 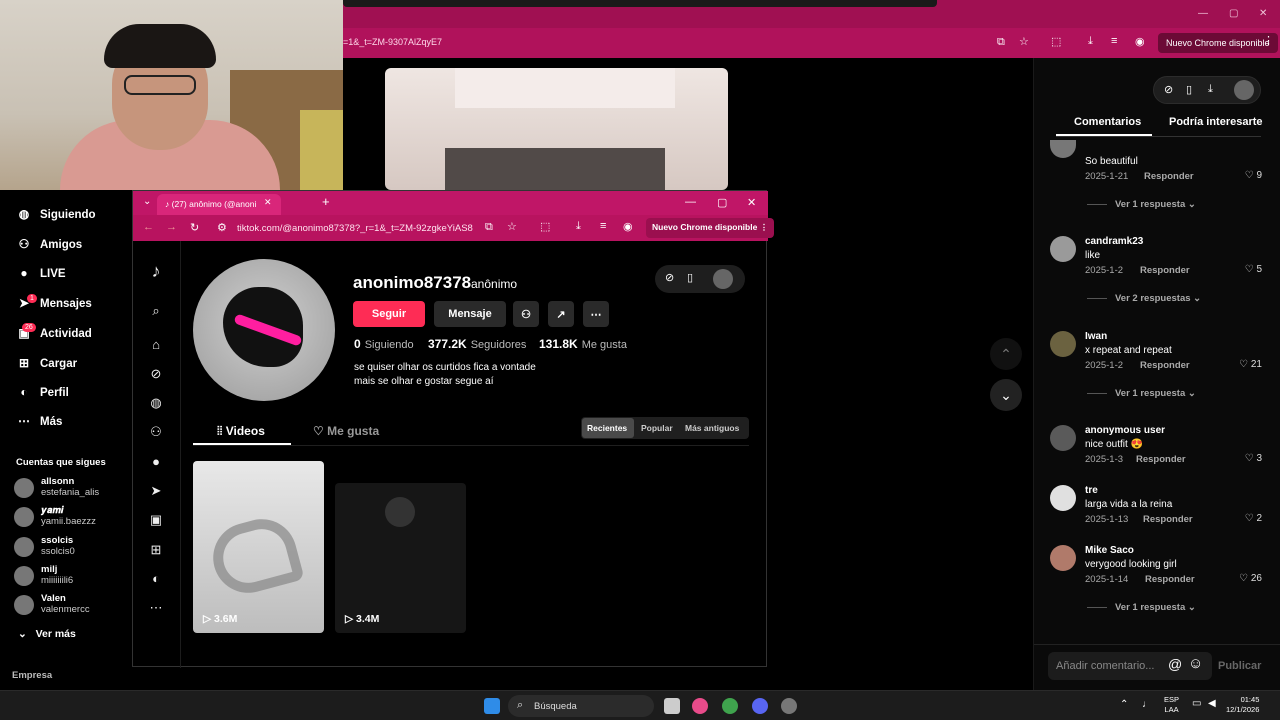 I want to click on friends-icon: ⚇, so click(x=156, y=435).